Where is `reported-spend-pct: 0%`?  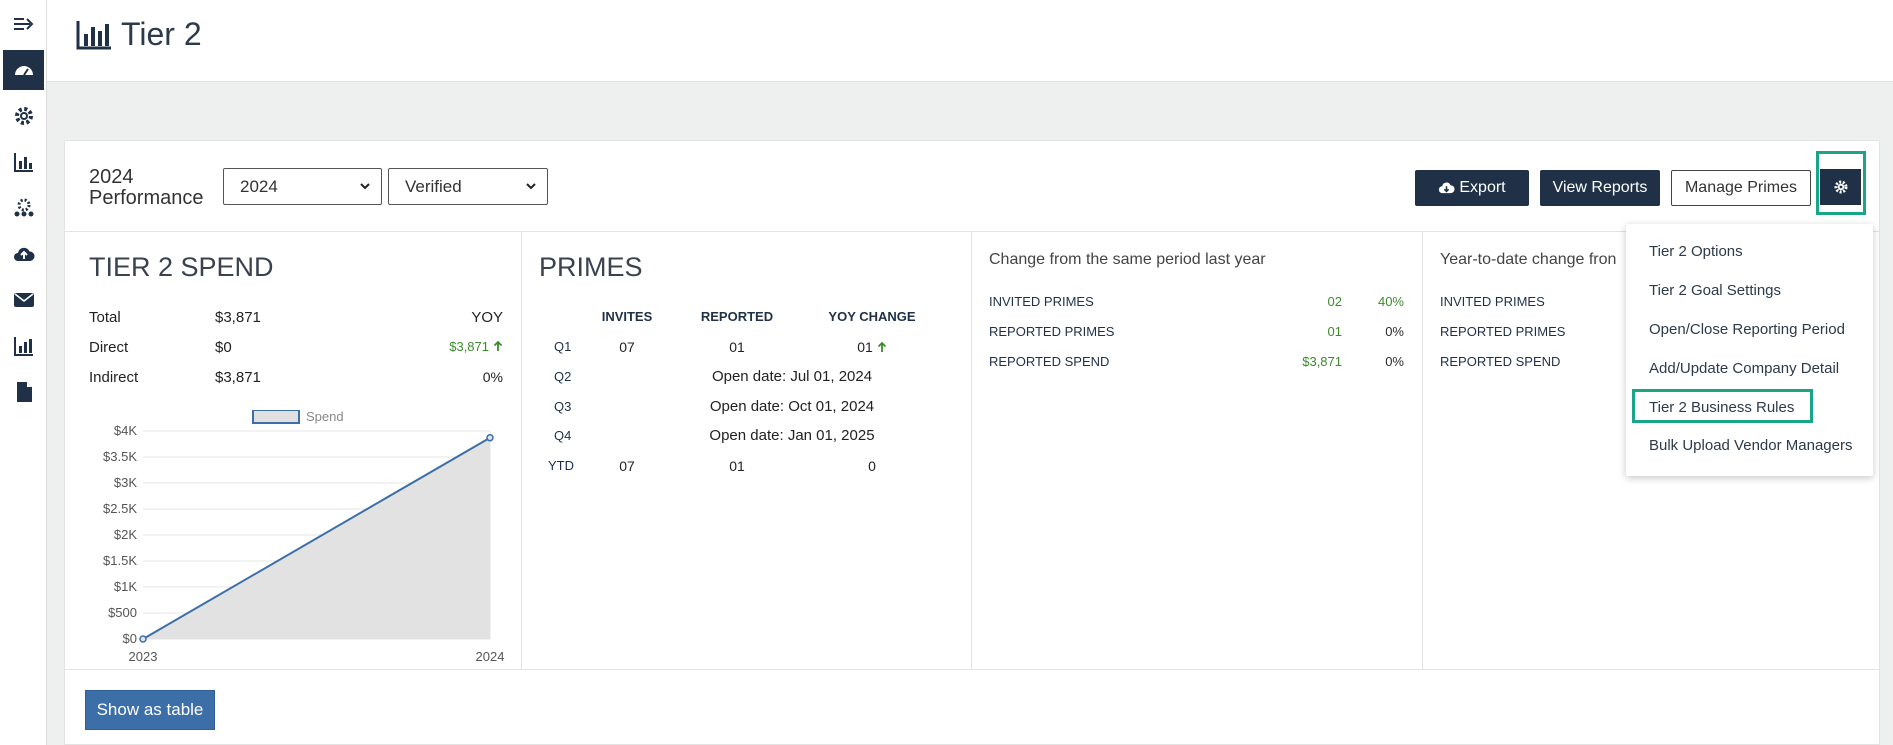
reported-spend-pct: 0% is located at coordinates (1394, 361).